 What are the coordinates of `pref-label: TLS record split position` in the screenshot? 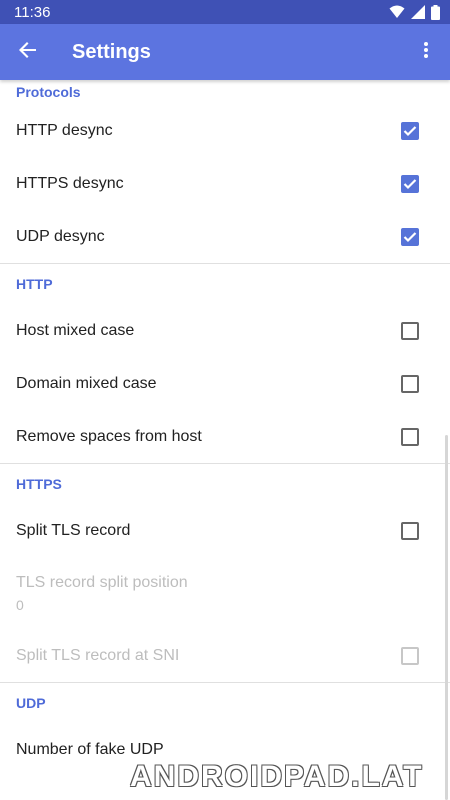 It's located at (102, 582).